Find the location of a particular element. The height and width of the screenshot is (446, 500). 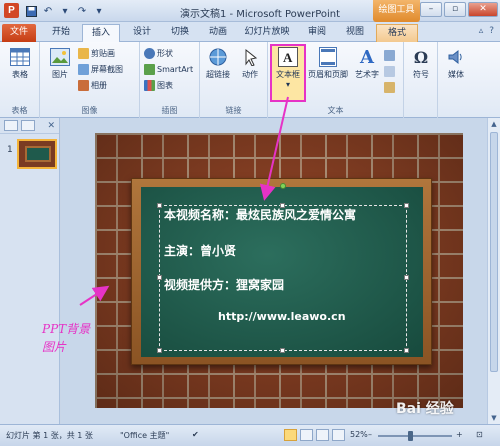

ppt-background-annotation: PPT背景图片 is located at coordinates (66, 338).